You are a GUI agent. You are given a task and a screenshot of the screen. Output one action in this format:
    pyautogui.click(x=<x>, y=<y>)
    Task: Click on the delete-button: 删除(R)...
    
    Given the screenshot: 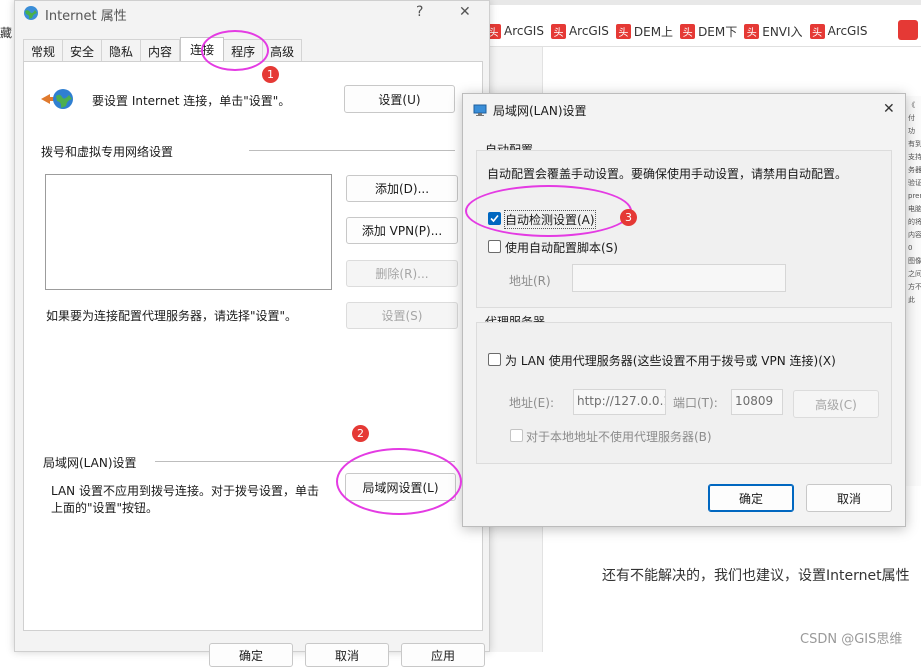 What is the action you would take?
    pyautogui.click(x=402, y=273)
    